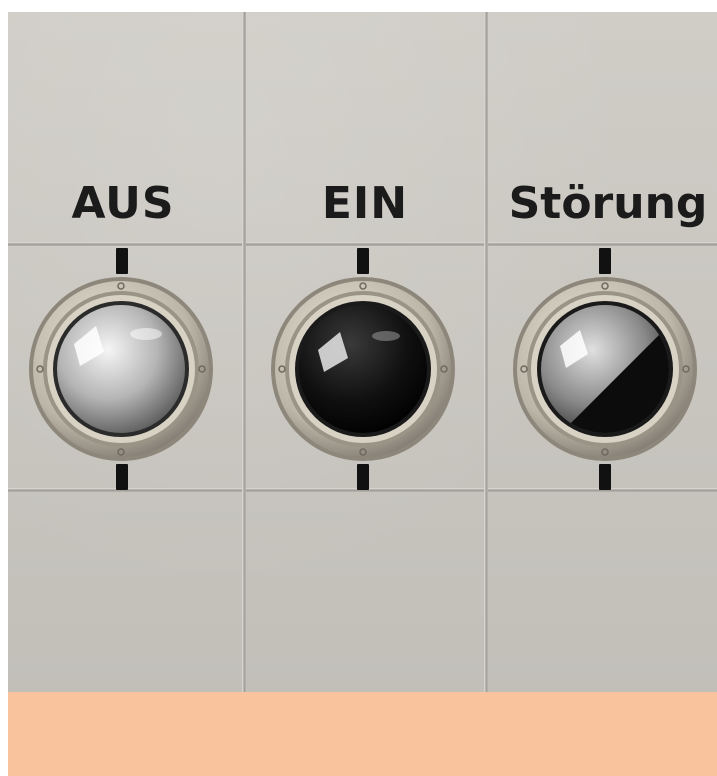  What do you see at coordinates (608, 203) in the screenshot?
I see `lamp-label-stoerung: Störung` at bounding box center [608, 203].